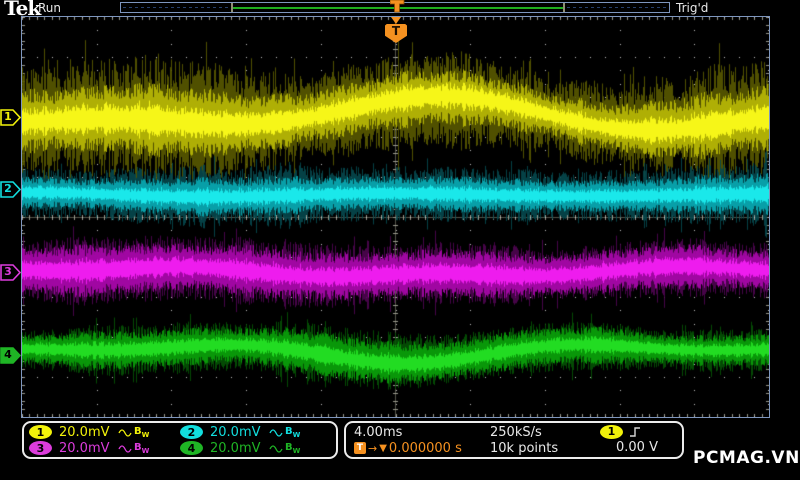 The width and height of the screenshot is (800, 480). I want to click on channel-3-coupling-icons: BW, so click(133, 448).